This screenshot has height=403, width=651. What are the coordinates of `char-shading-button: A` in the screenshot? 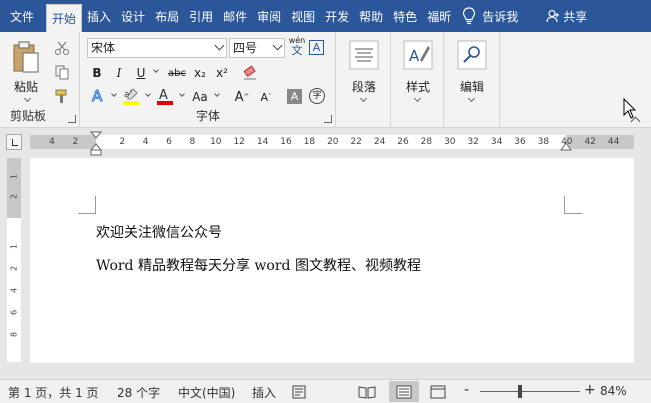 It's located at (294, 96).